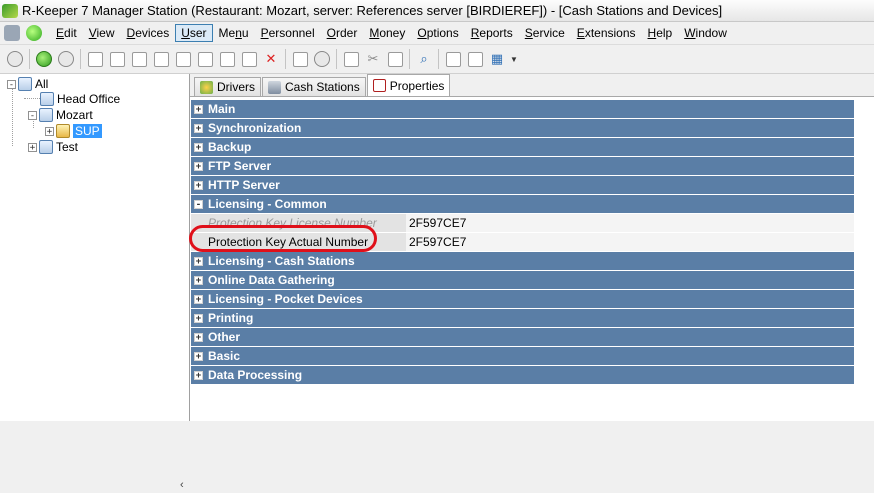 Image resolution: width=874 pixels, height=493 pixels. Describe the element at coordinates (705, 33) in the screenshot. I see `menu-window: Window` at that location.